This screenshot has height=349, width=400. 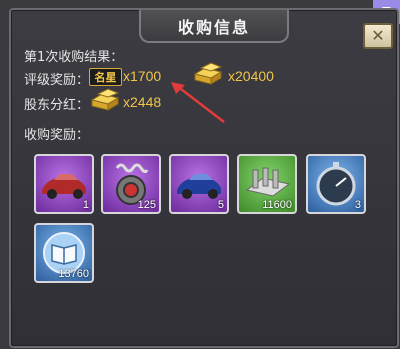 I want to click on close-button: ✕, so click(x=378, y=36).